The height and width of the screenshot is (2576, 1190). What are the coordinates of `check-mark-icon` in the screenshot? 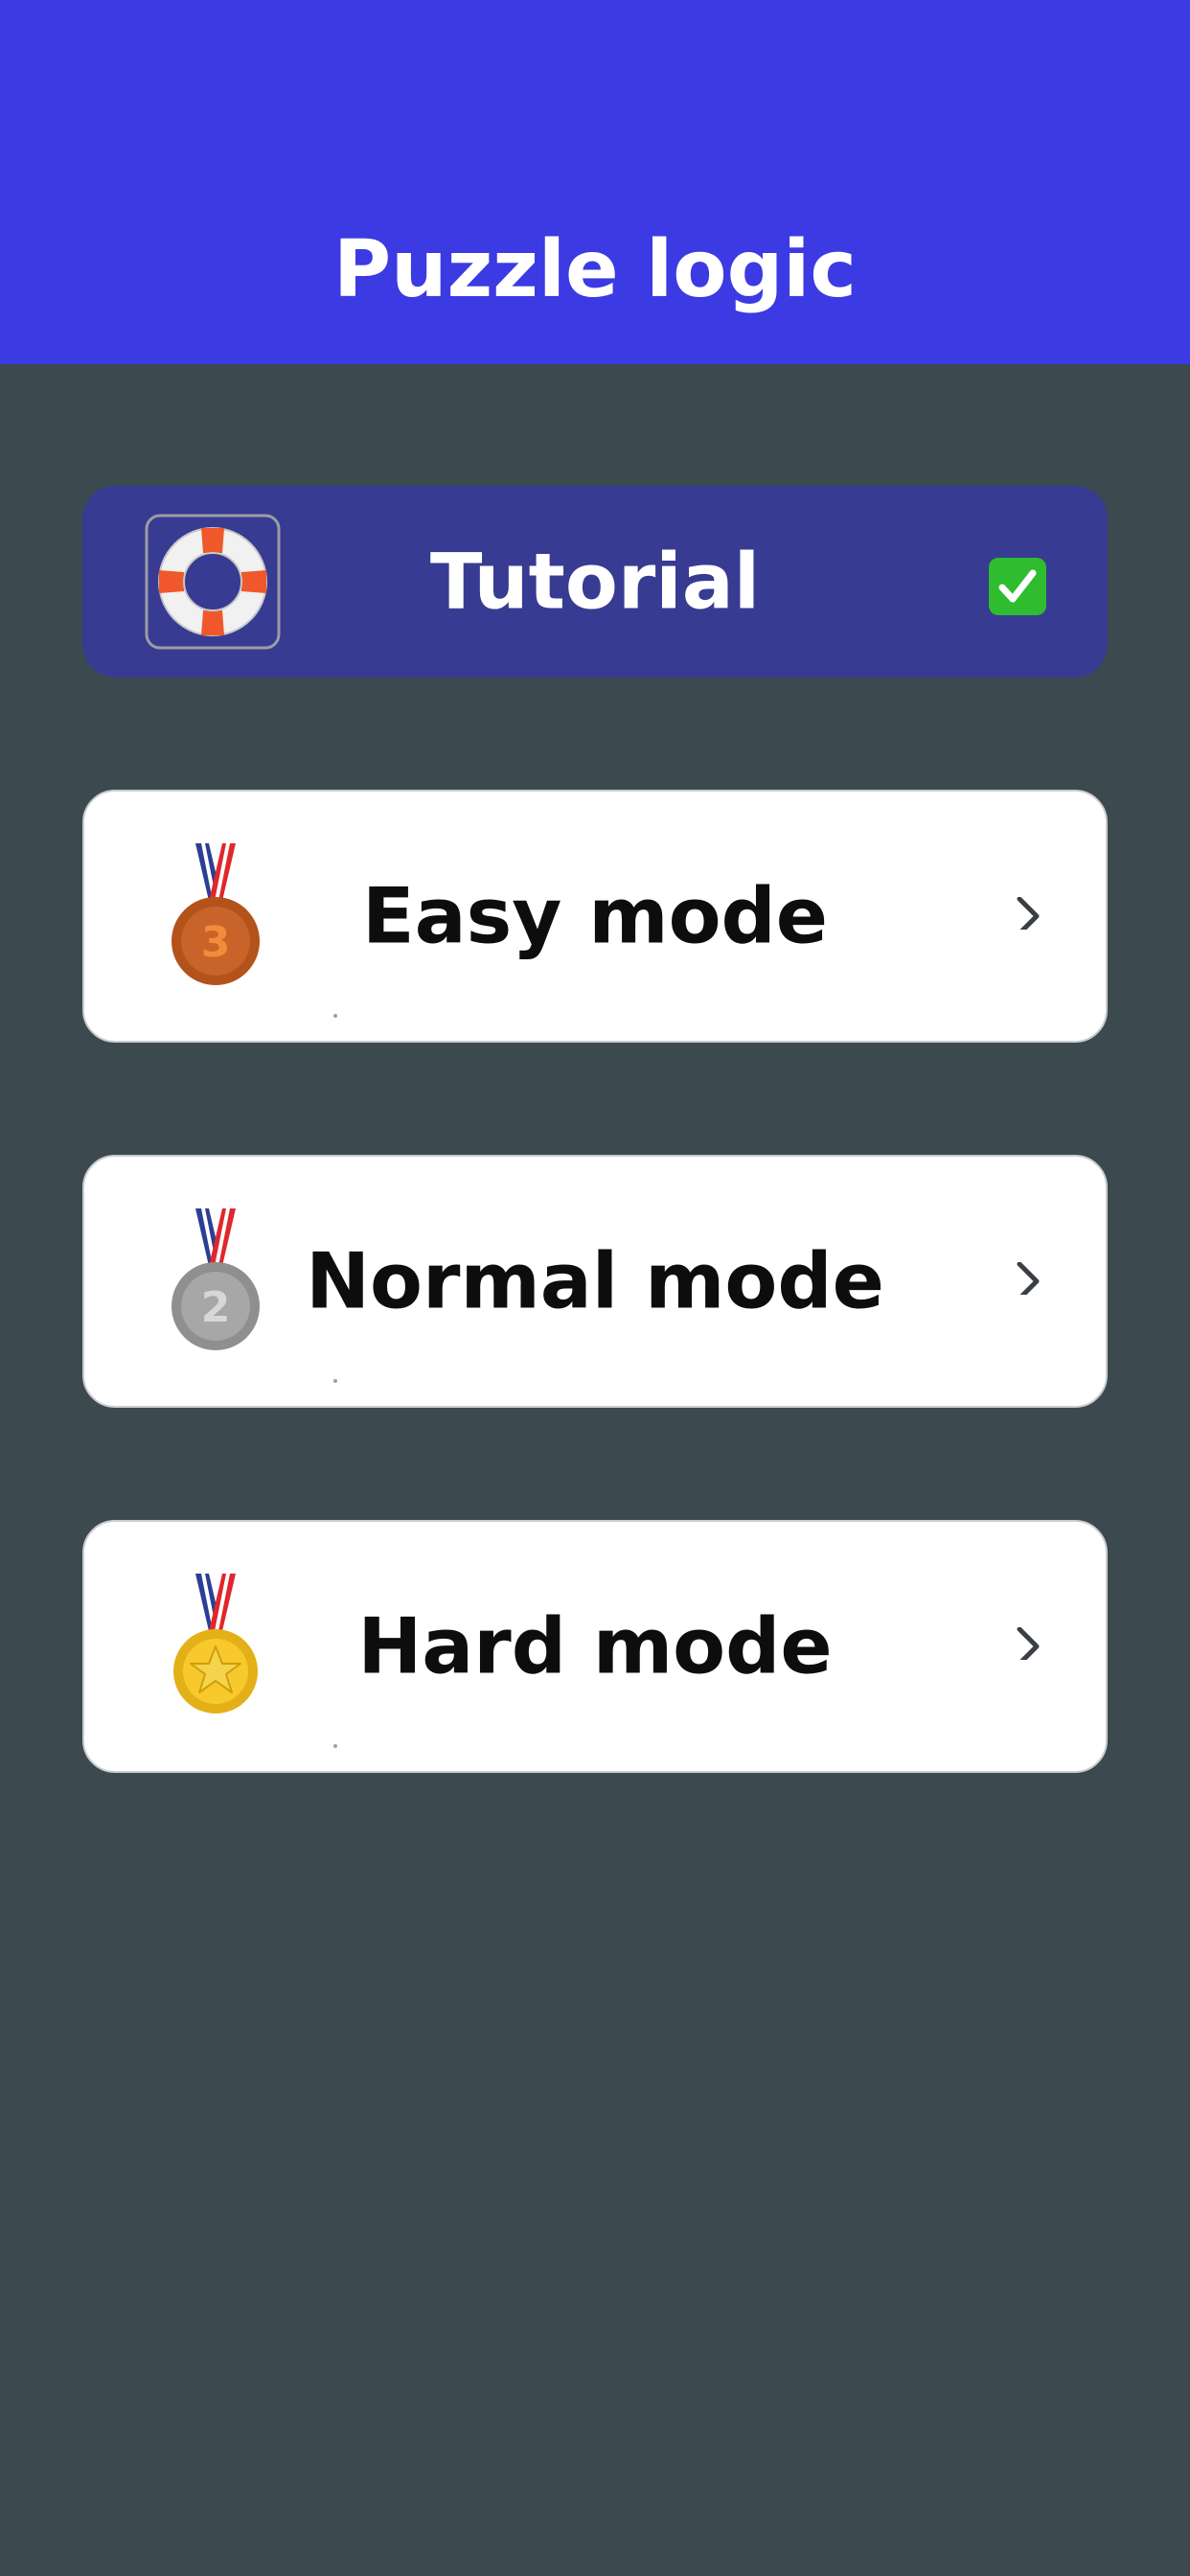 It's located at (1017, 586).